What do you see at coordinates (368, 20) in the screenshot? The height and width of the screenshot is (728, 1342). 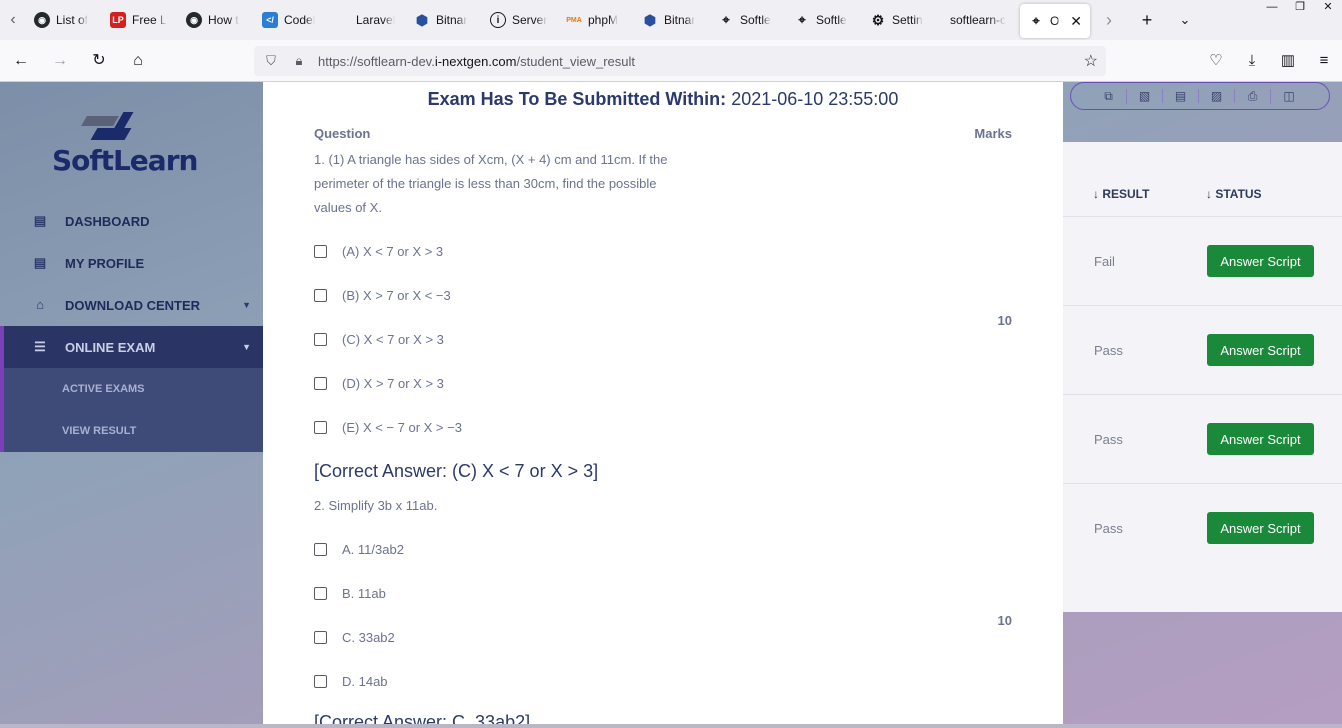 I see `tab: Laravel` at bounding box center [368, 20].